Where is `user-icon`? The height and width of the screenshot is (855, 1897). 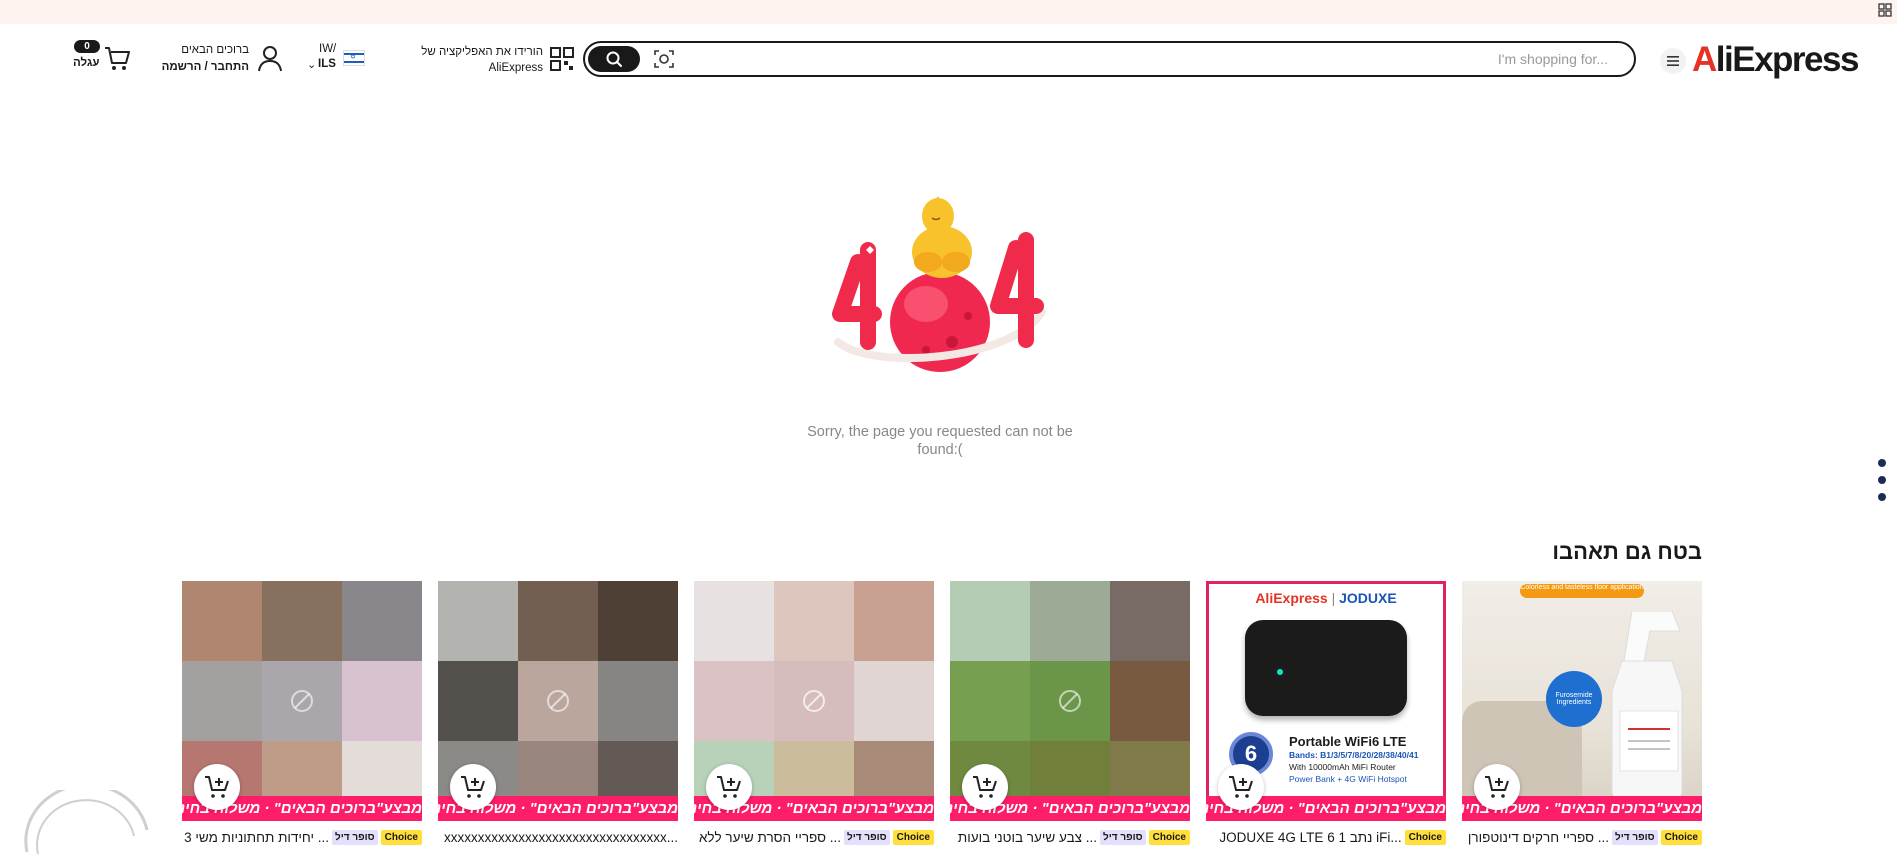 user-icon is located at coordinates (270, 59).